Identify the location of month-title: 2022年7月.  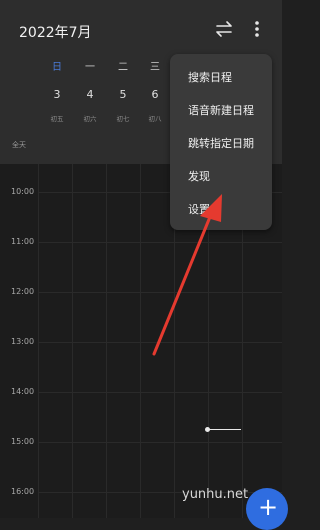
(55, 32).